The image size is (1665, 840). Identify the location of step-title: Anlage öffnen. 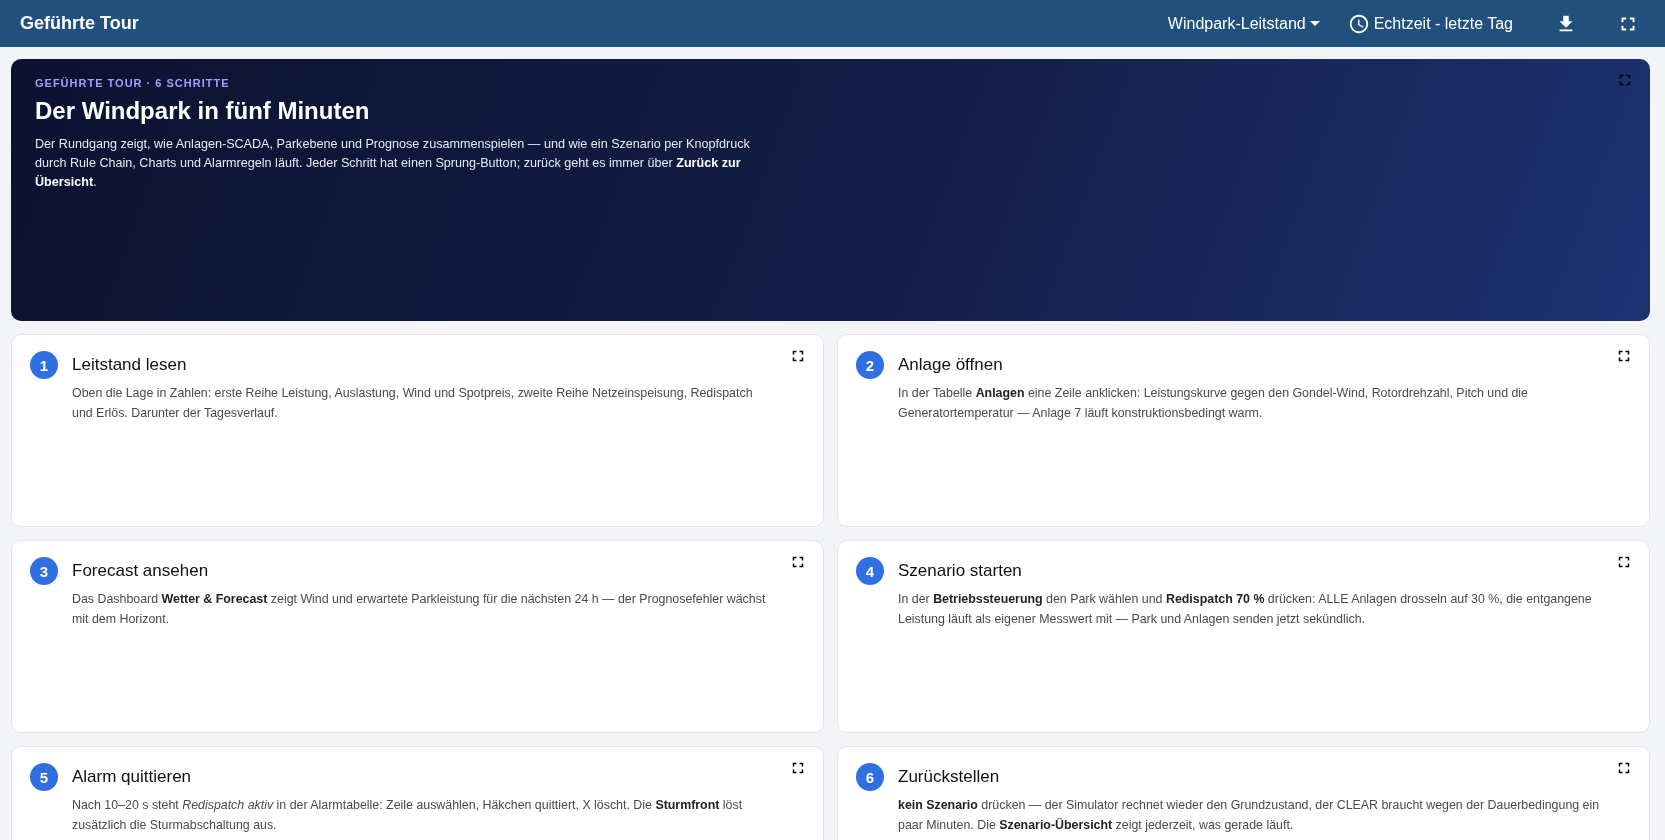
(951, 365).